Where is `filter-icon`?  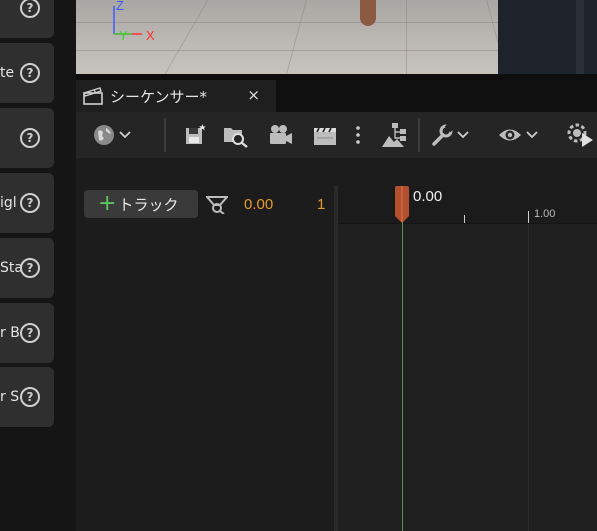 filter-icon is located at coordinates (217, 204).